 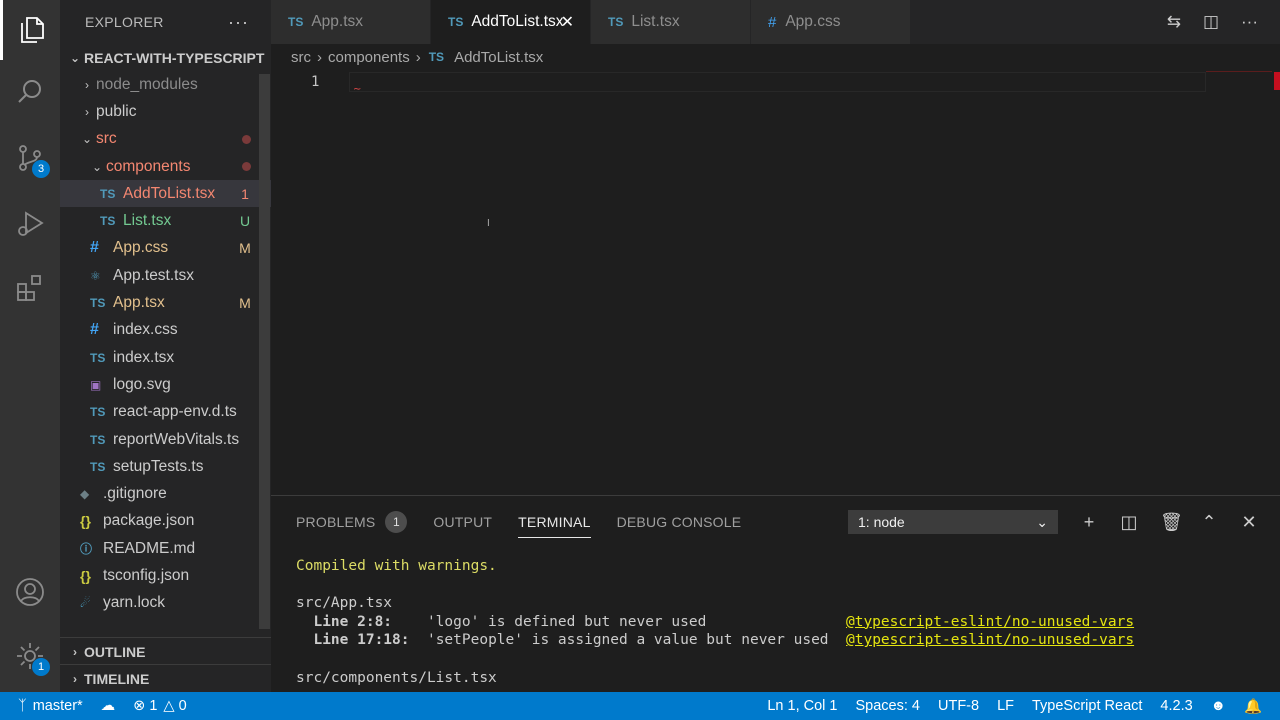 What do you see at coordinates (679, 522) in the screenshot?
I see `tab-debug-console: DEBUG CONSOLE` at bounding box center [679, 522].